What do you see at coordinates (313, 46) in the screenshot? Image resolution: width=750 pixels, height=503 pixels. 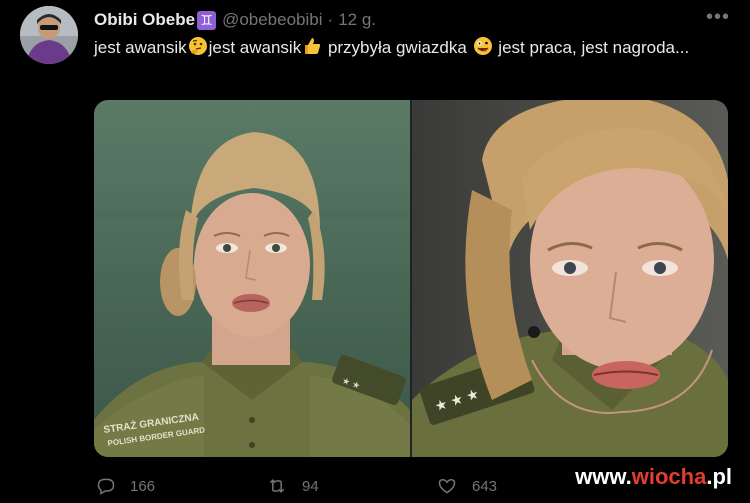 I see `thumbs-up-icon` at bounding box center [313, 46].